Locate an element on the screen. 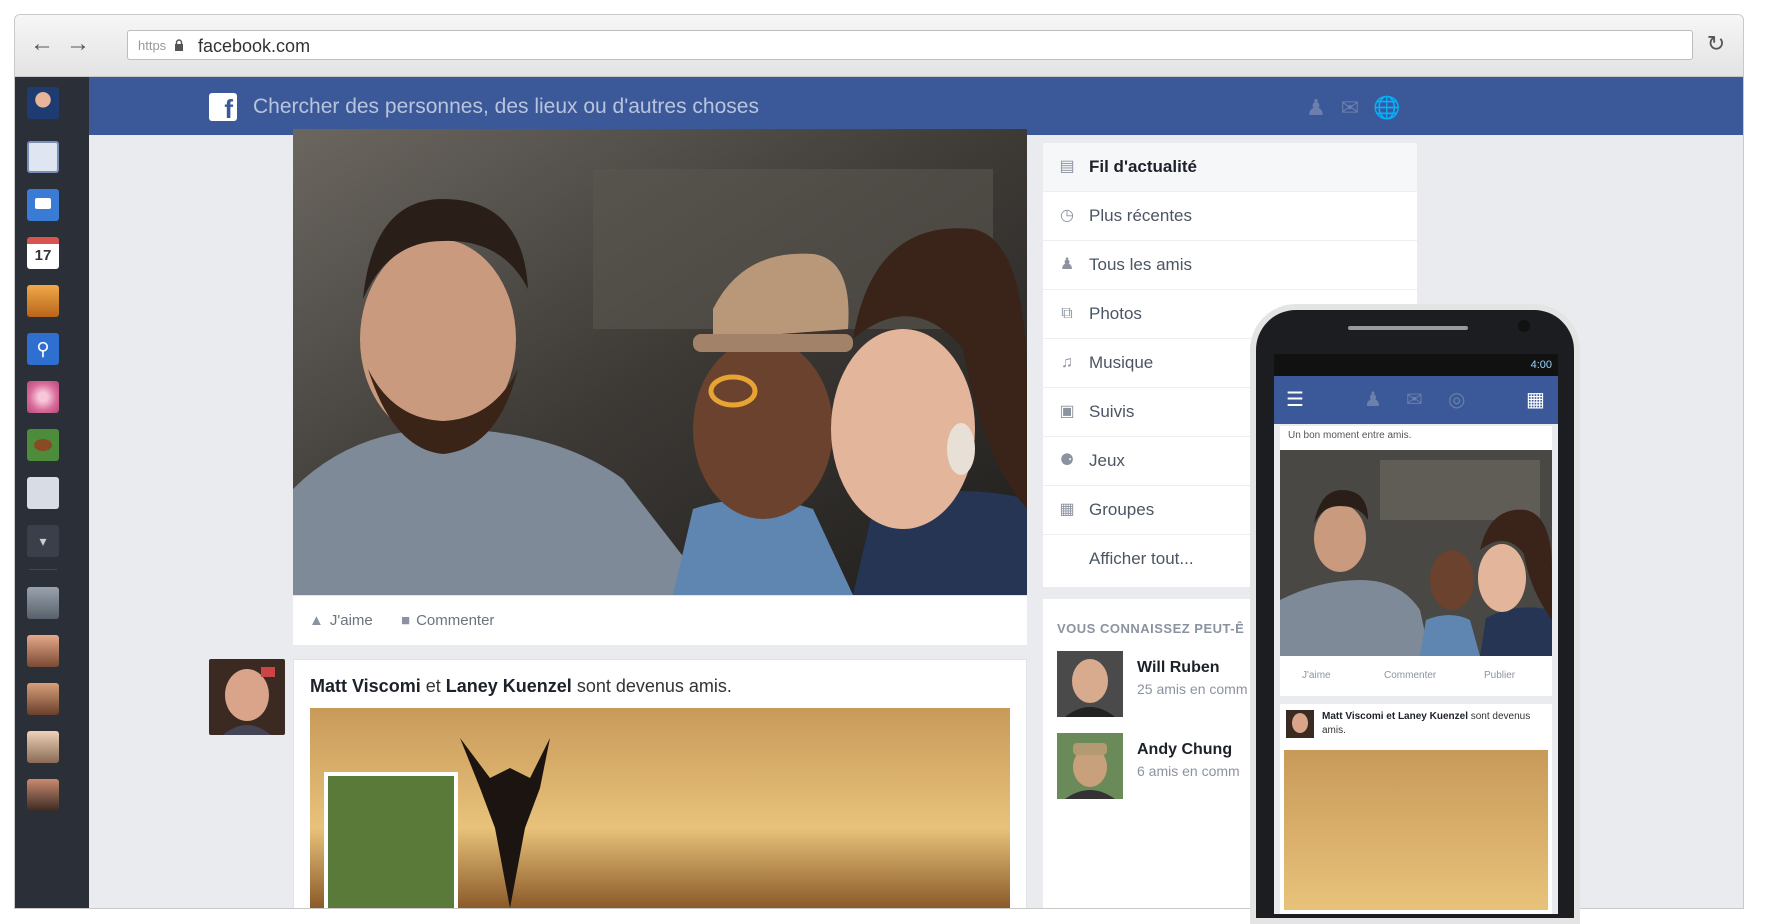 The width and height of the screenshot is (1775, 924). phone-device: 4:00 ☰ ♟ ✉ ◎ ▦ Un bon moment entre amis. is located at coordinates (1415, 614).